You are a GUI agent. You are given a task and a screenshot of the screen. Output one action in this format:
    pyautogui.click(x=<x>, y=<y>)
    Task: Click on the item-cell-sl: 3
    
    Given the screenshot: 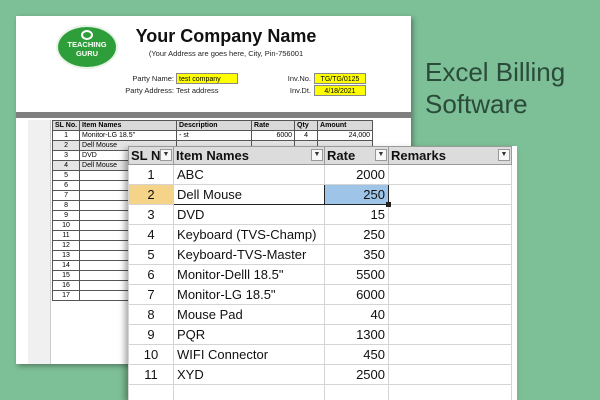 What is the action you would take?
    pyautogui.click(x=151, y=214)
    